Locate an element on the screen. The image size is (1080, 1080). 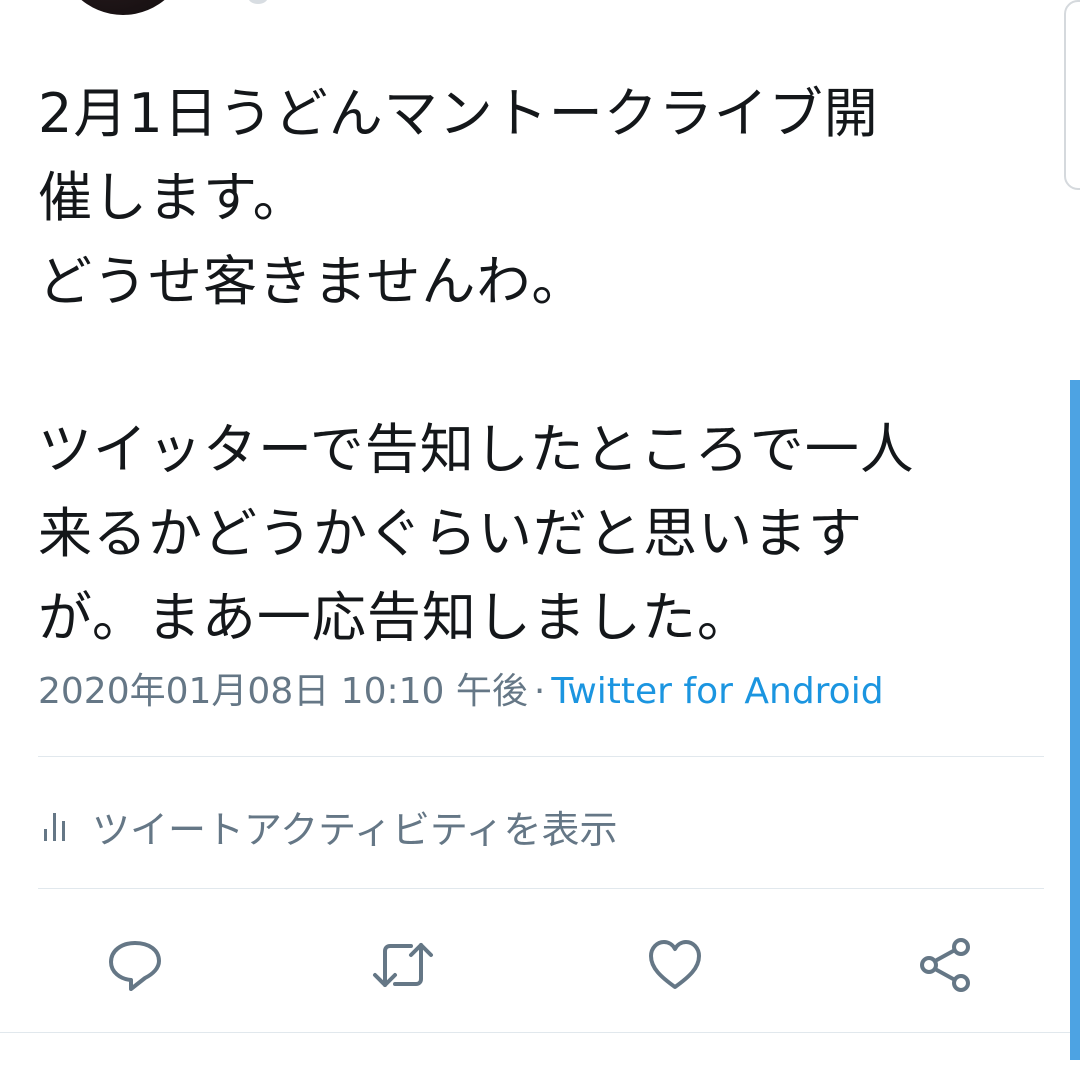
edge-panel-handle is located at coordinates (1072, 95).